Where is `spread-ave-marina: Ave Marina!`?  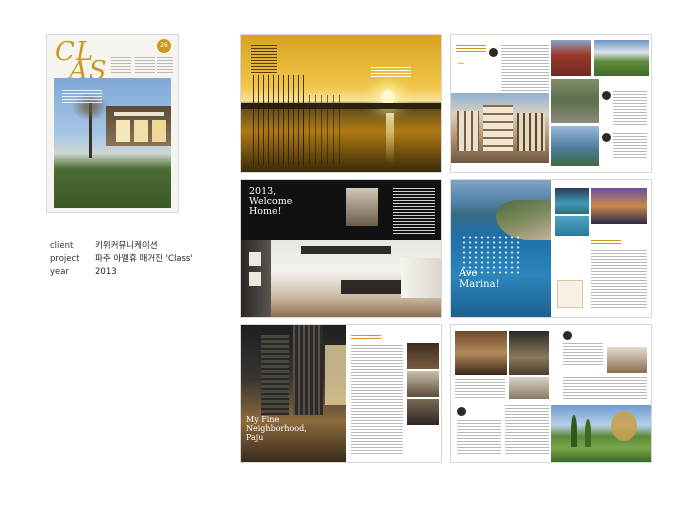 spread-ave-marina: Ave Marina! is located at coordinates (551, 248).